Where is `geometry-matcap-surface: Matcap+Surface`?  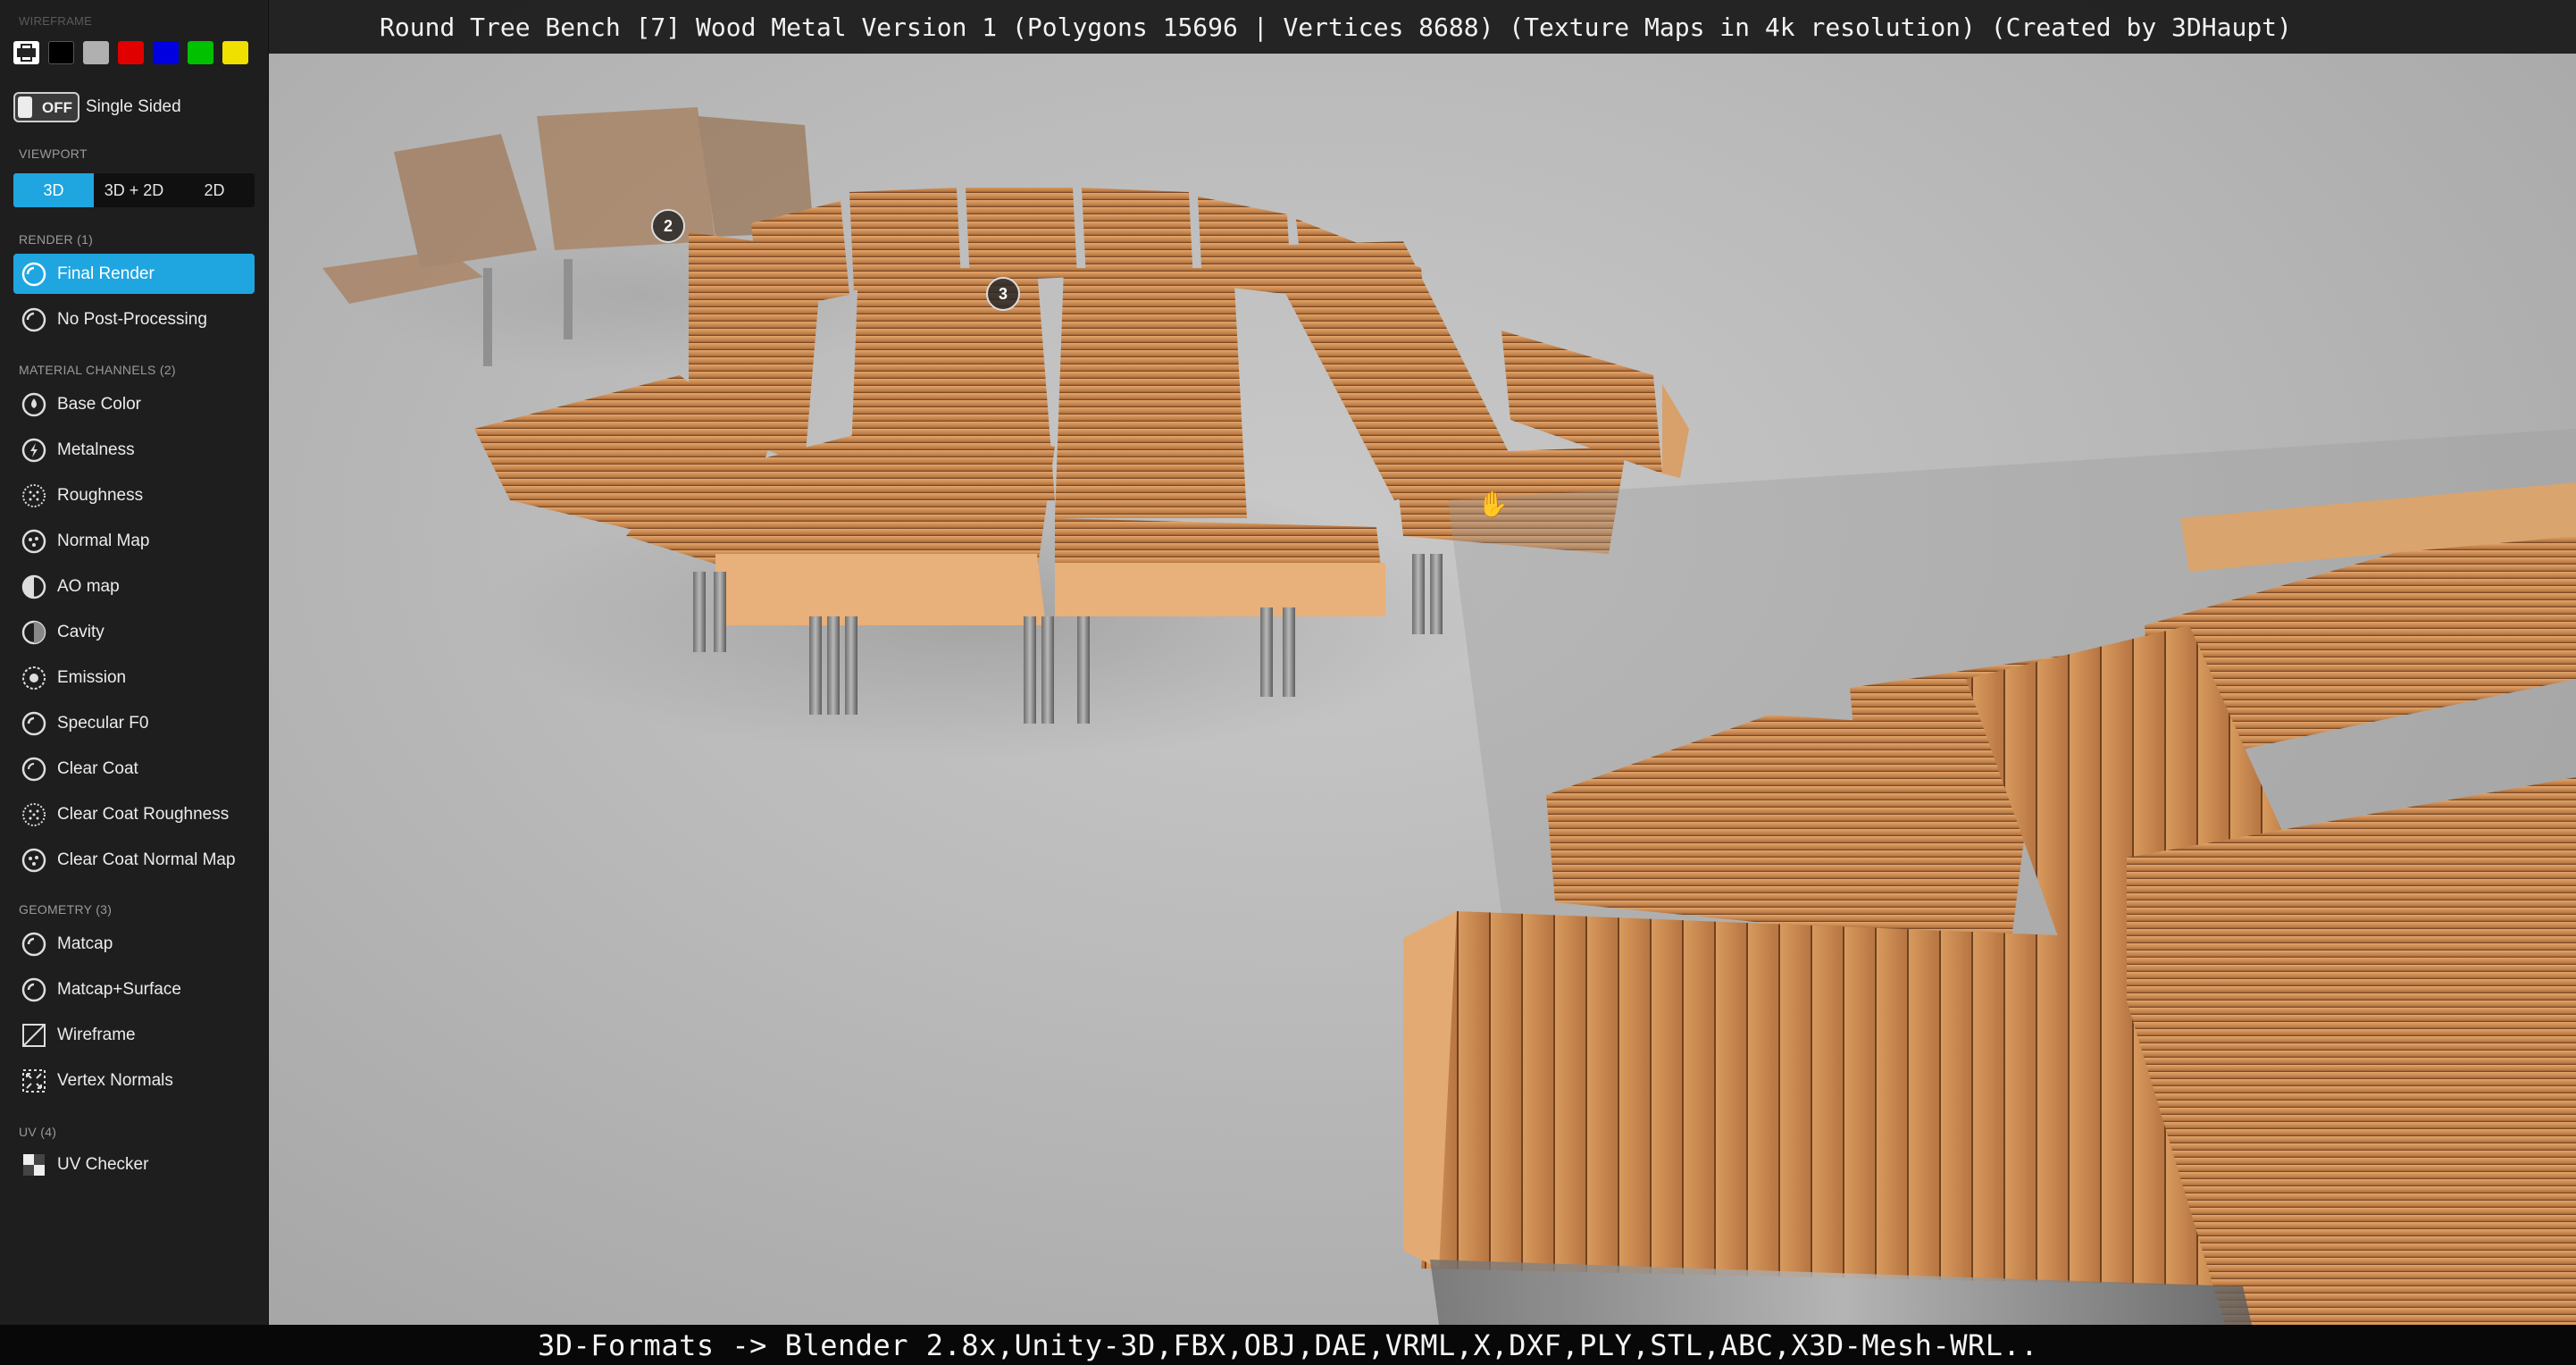
geometry-matcap-surface: Matcap+Surface is located at coordinates (134, 989).